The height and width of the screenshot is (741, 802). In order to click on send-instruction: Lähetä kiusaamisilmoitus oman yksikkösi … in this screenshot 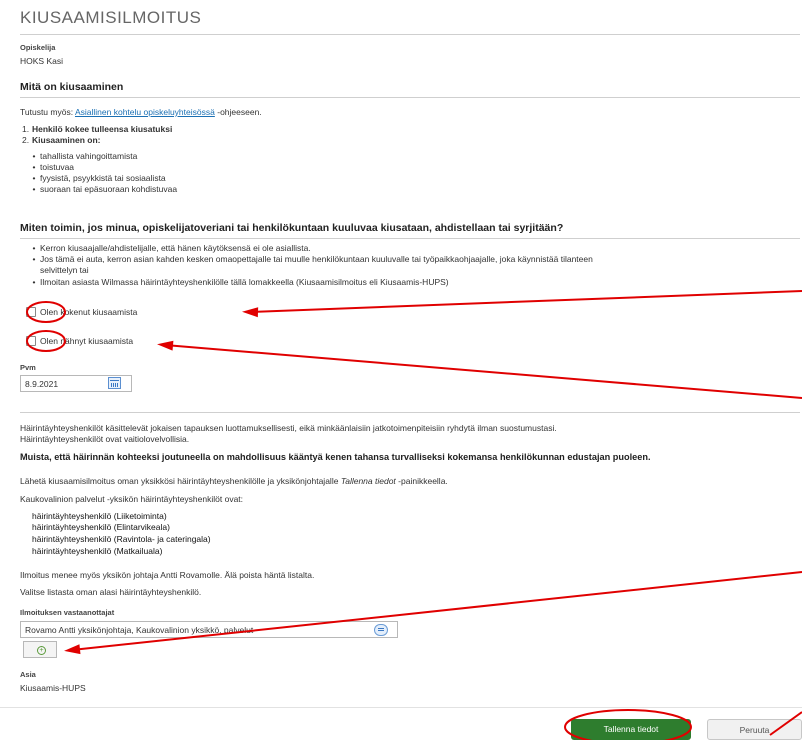, I will do `click(234, 481)`.